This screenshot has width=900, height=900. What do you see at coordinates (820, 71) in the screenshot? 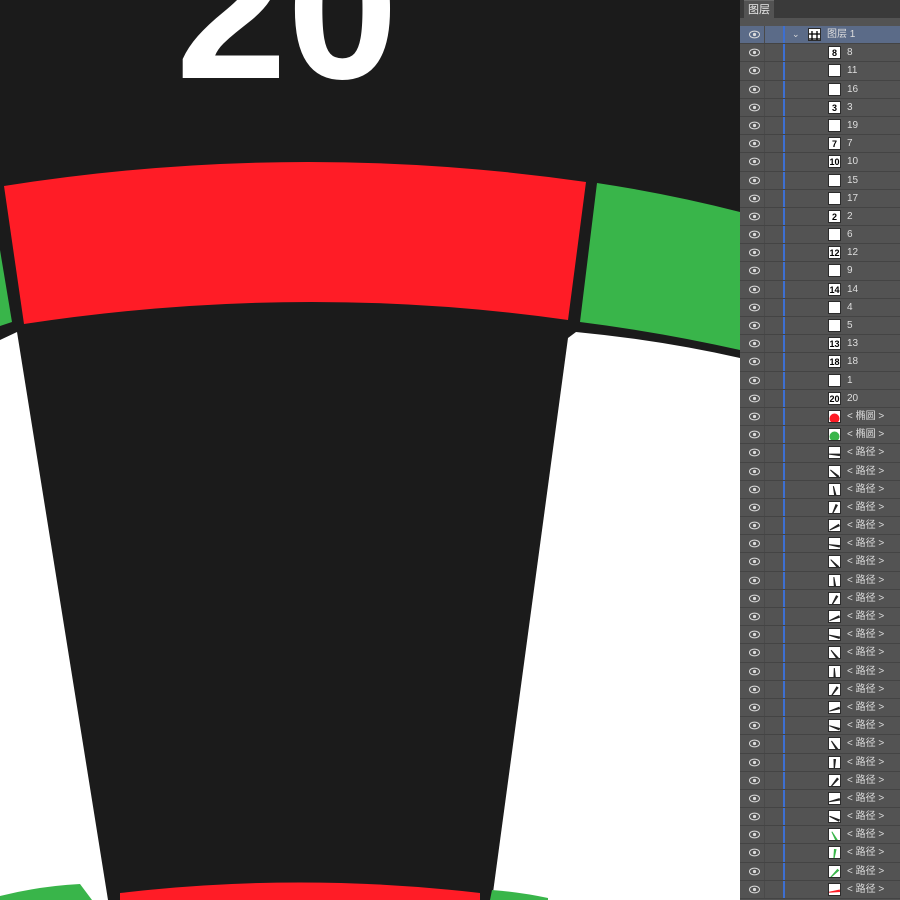
I see `sublayer-row: 11` at bounding box center [820, 71].